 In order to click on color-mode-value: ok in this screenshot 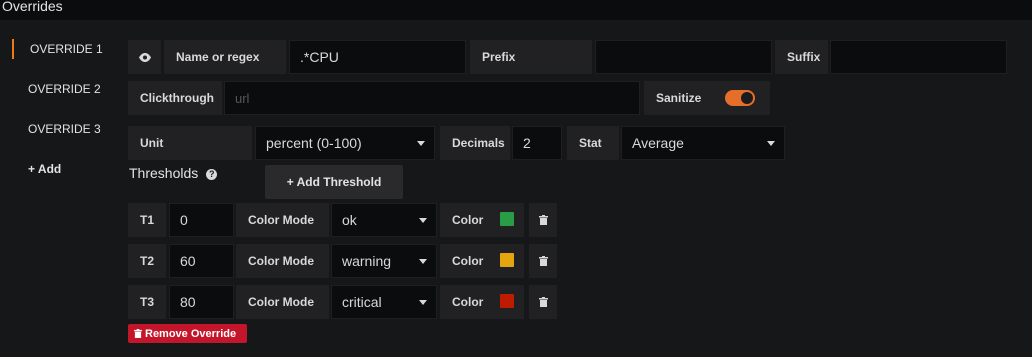, I will do `click(349, 220)`.